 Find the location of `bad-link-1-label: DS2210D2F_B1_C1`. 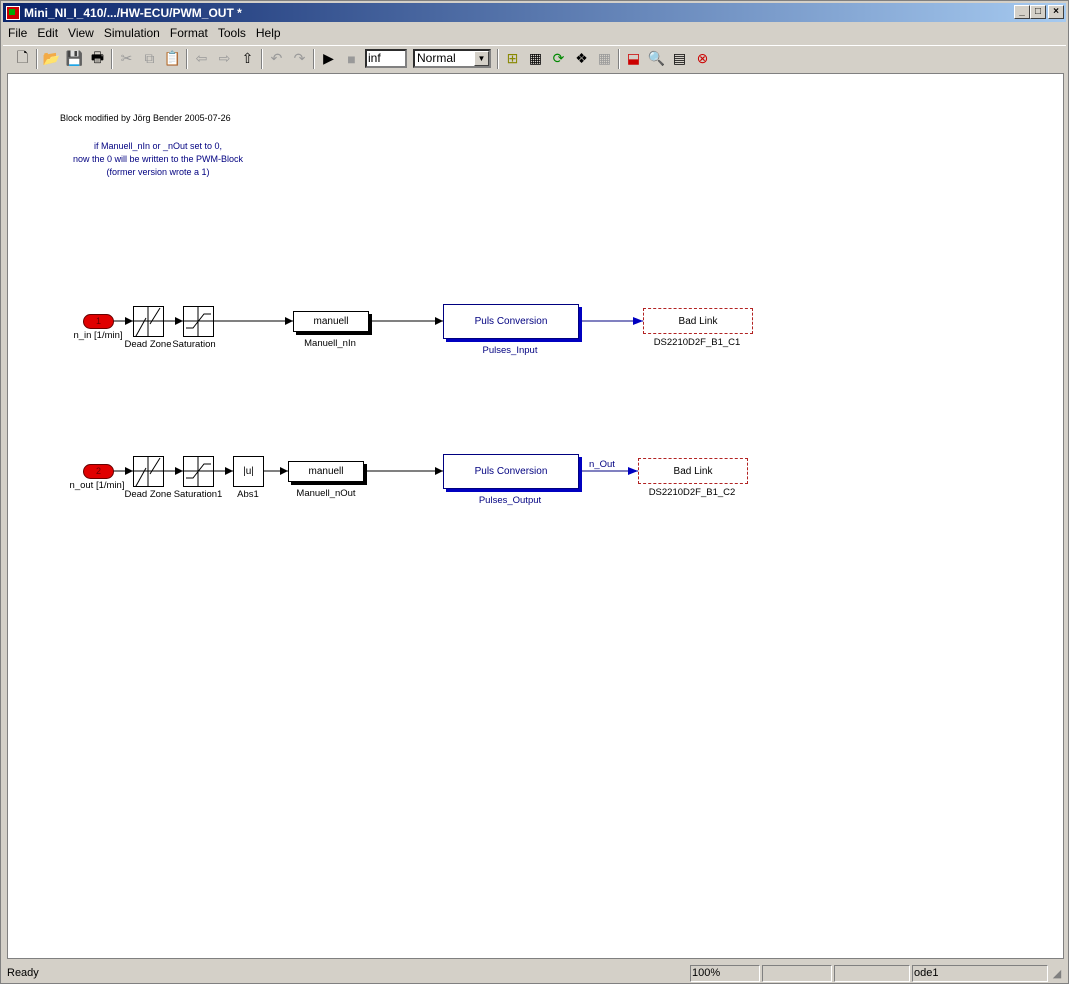

bad-link-1-label: DS2210D2F_B1_C1 is located at coordinates (697, 342).